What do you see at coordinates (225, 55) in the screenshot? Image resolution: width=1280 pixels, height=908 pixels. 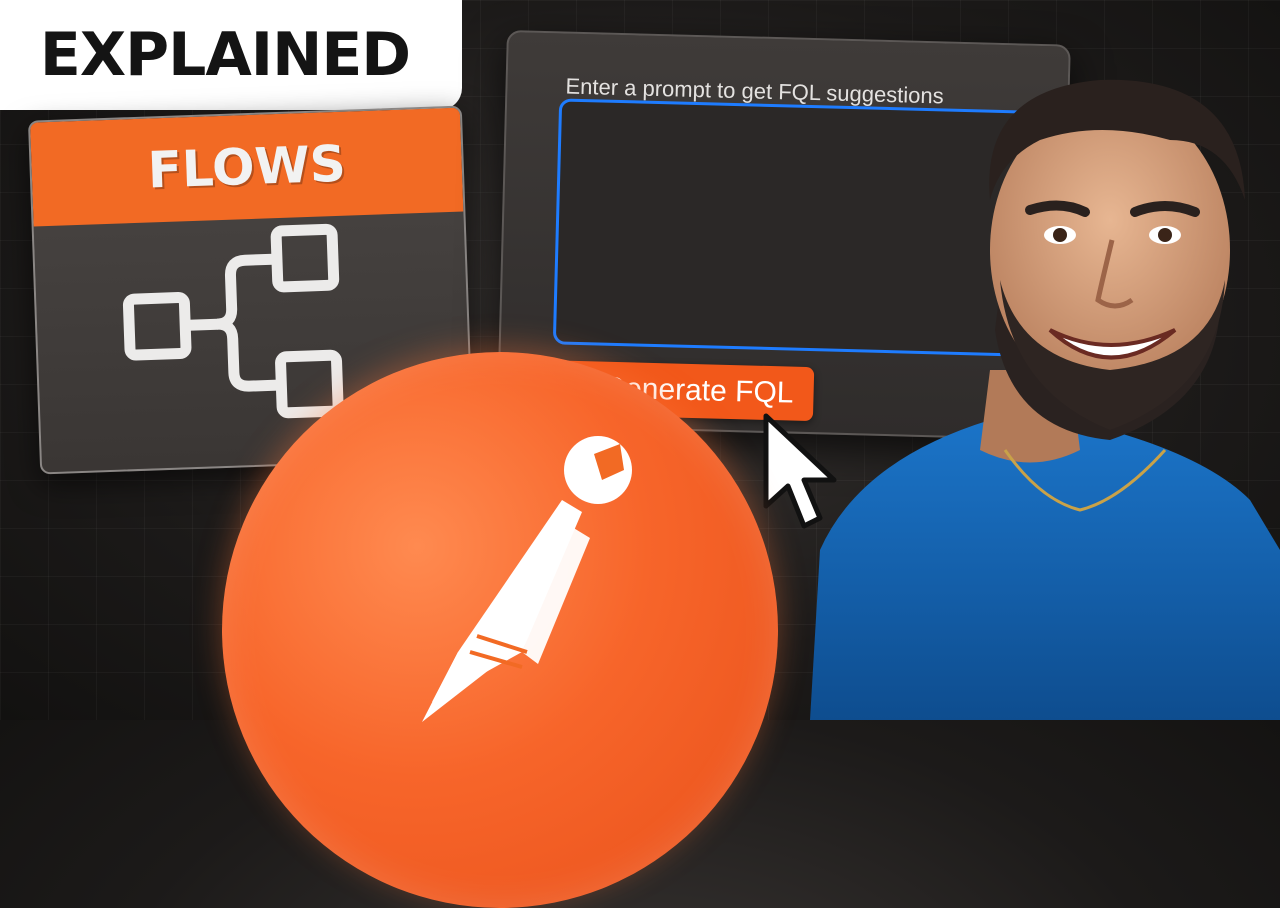 I see `explained-badge-text: EXPLAINED` at bounding box center [225, 55].